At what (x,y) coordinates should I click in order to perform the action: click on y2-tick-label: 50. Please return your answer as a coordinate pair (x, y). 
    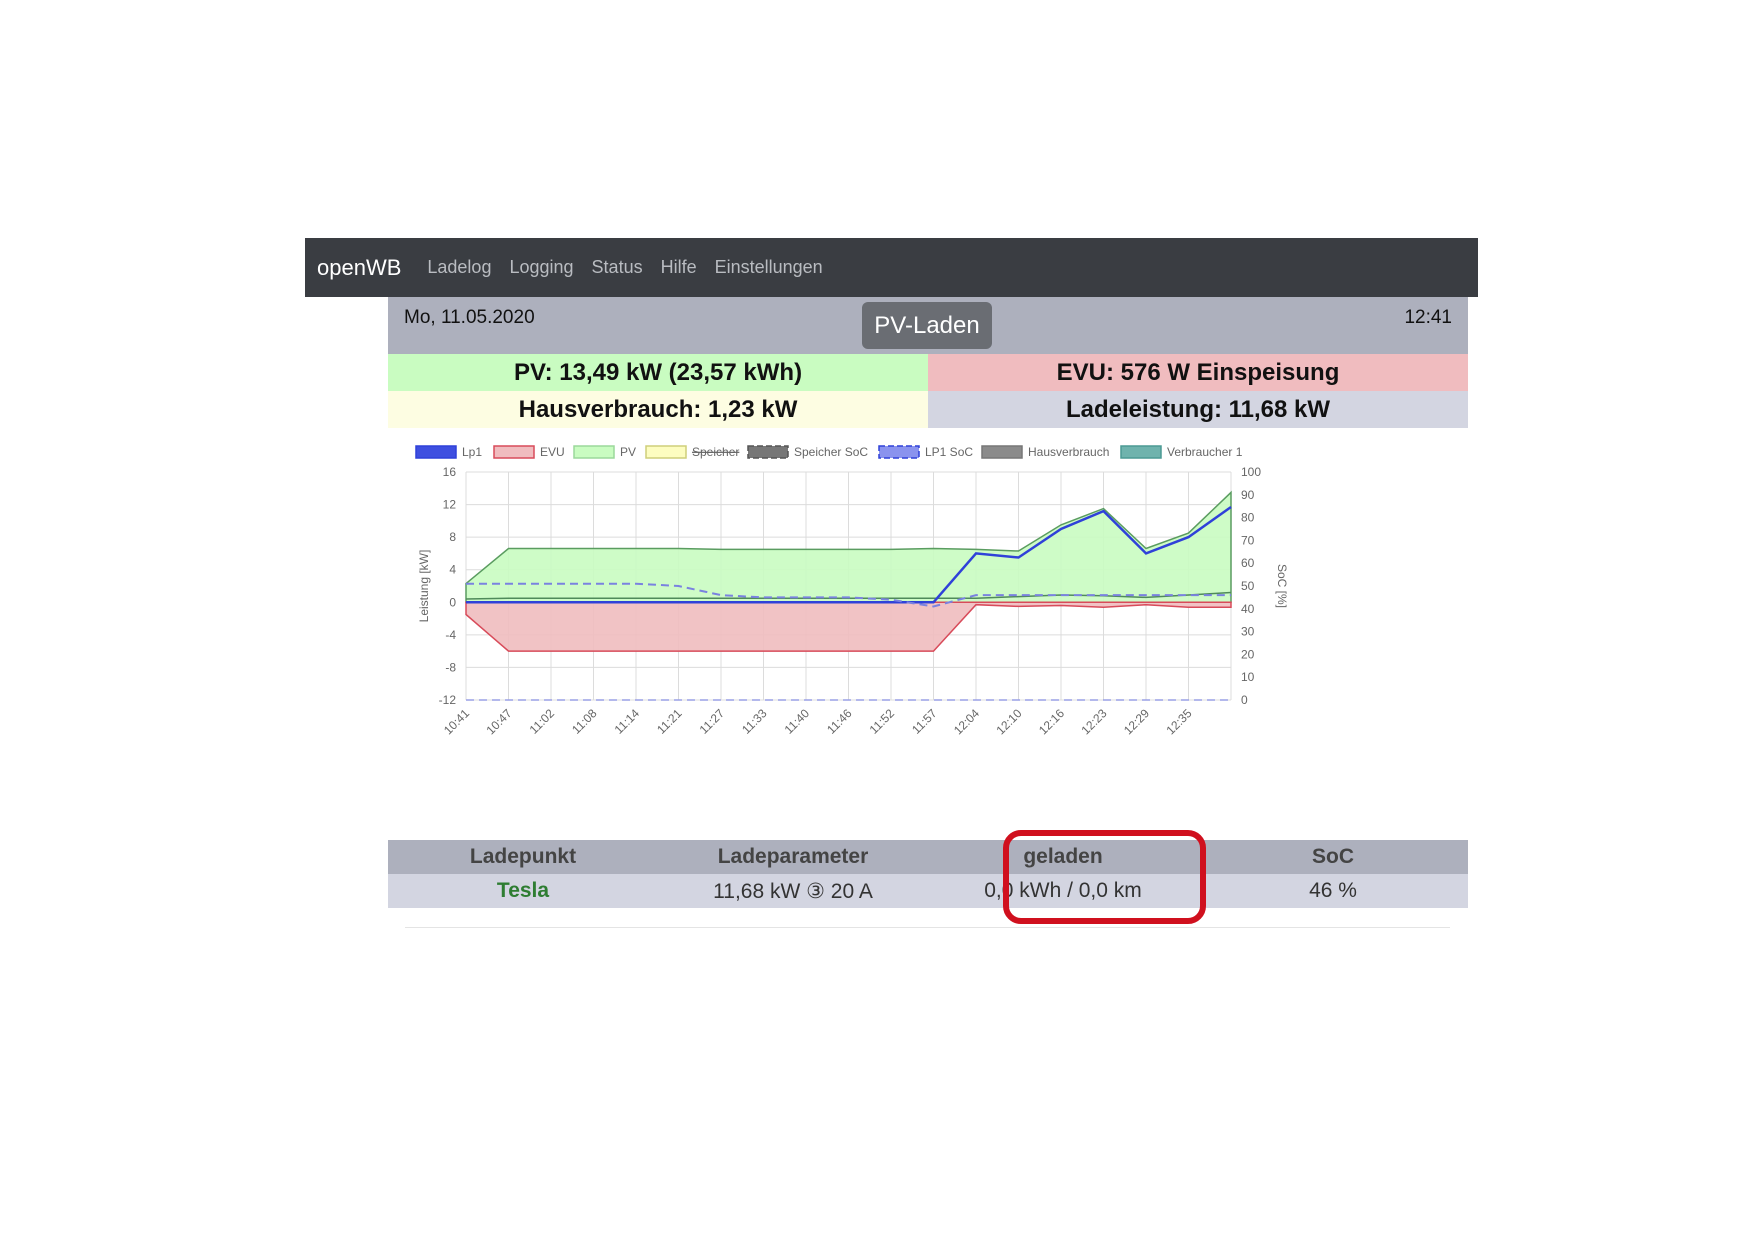
    Looking at the image, I should click on (1248, 586).